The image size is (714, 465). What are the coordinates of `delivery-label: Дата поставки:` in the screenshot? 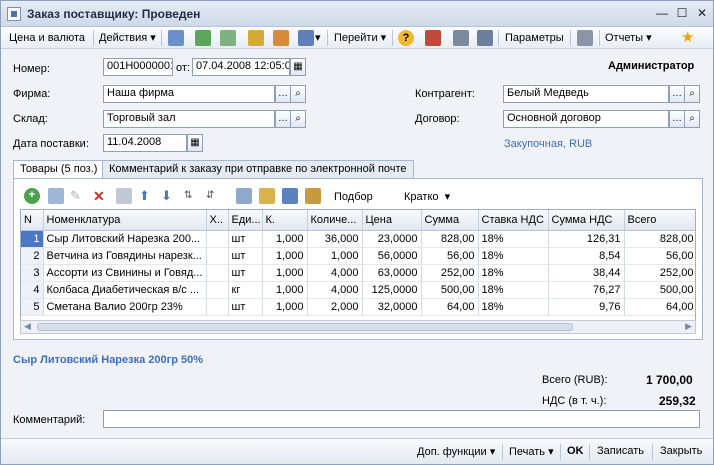 It's located at (51, 144).